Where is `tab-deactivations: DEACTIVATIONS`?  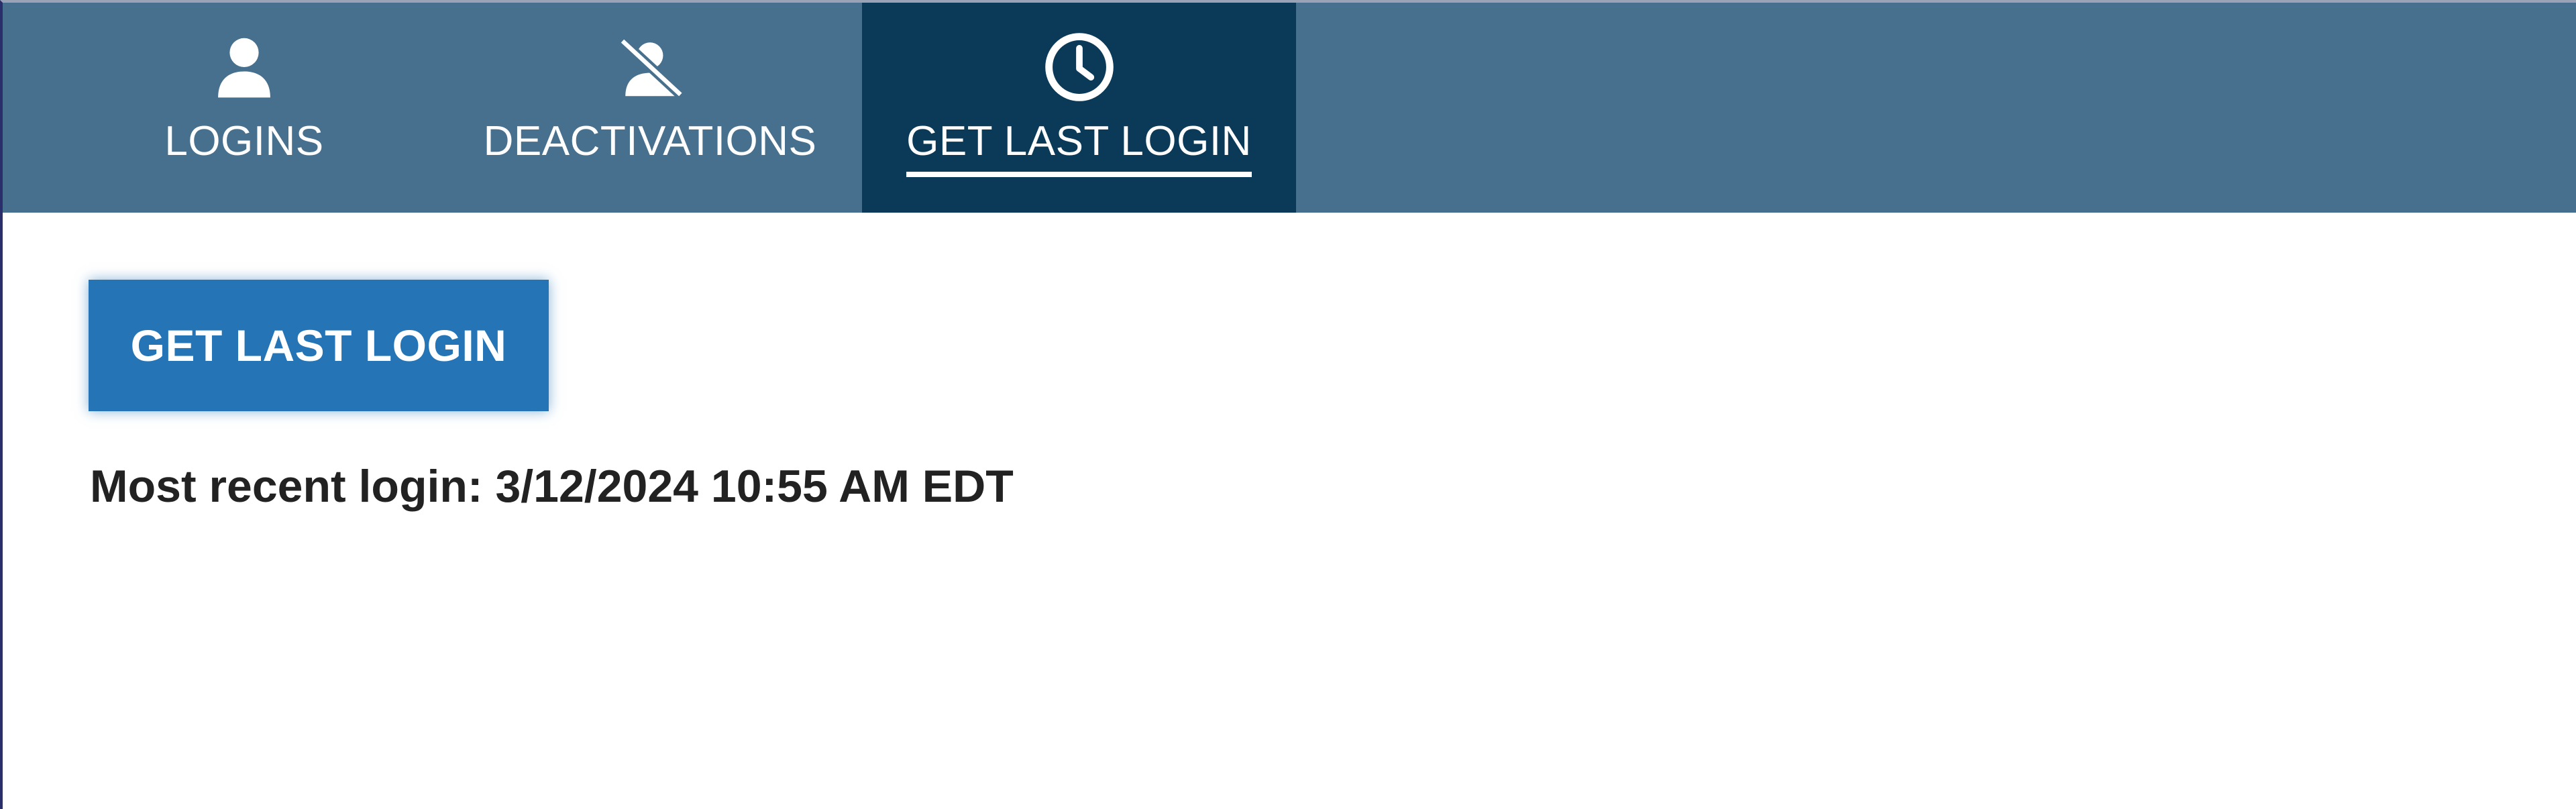 tab-deactivations: DEACTIVATIONS is located at coordinates (650, 108).